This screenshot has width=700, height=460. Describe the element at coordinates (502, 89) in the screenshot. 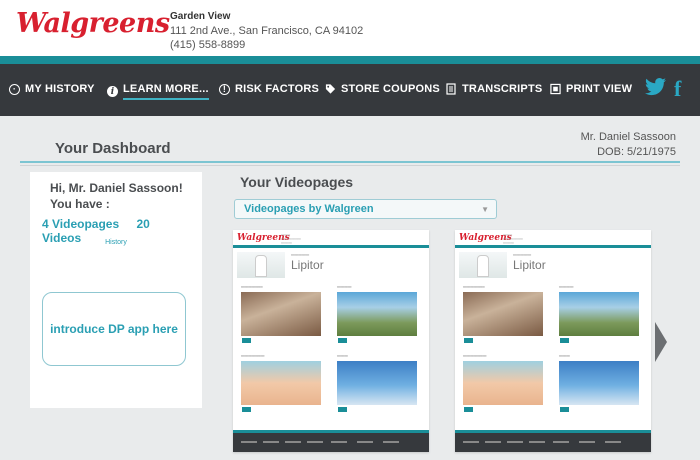

I see `nav-label: TRANSCRIPTS` at that location.